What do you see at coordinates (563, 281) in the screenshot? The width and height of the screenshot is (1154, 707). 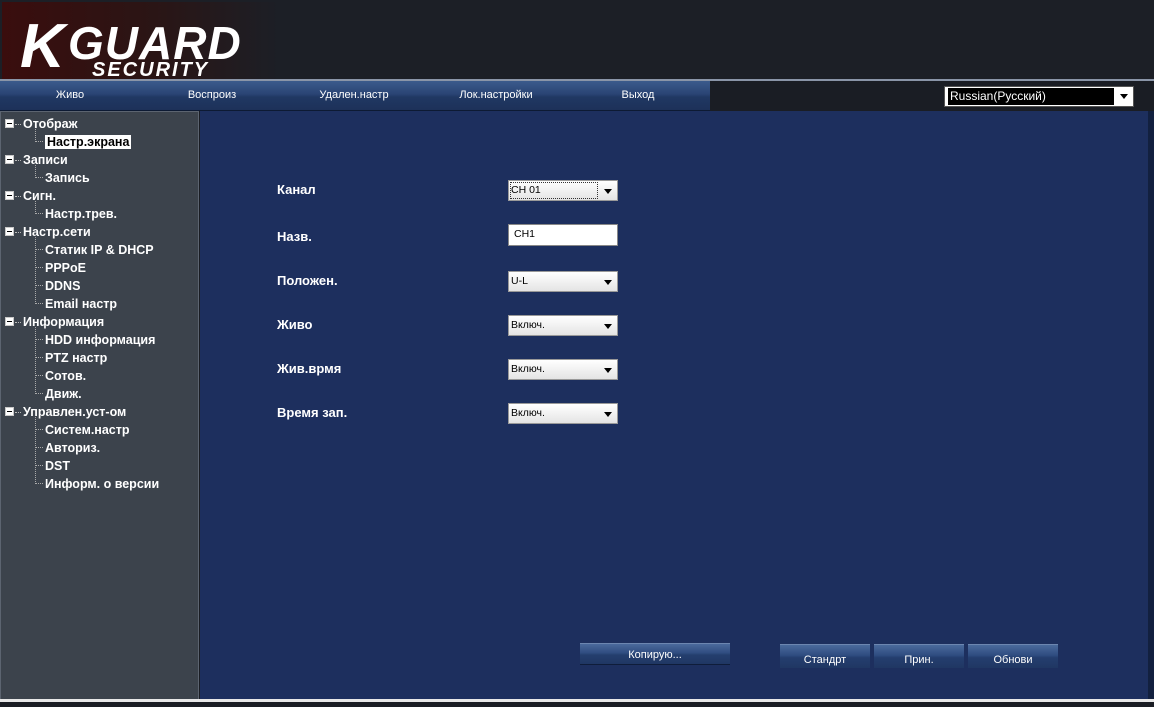 I see `position-select: U-L` at bounding box center [563, 281].